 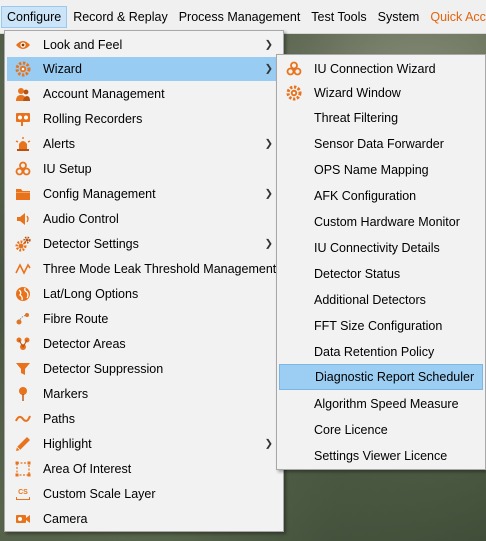 What do you see at coordinates (23, 194) in the screenshot?
I see `folder-icon` at bounding box center [23, 194].